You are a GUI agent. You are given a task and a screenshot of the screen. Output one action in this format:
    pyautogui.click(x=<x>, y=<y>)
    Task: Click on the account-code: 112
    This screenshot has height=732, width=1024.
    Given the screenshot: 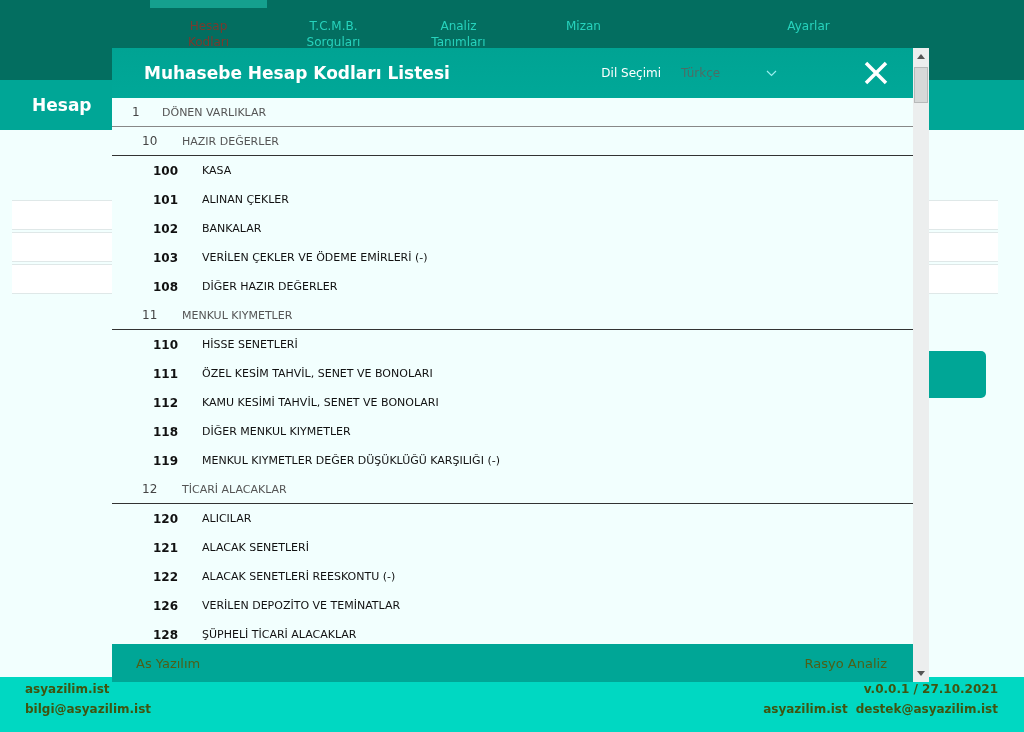 What is the action you would take?
    pyautogui.click(x=166, y=402)
    